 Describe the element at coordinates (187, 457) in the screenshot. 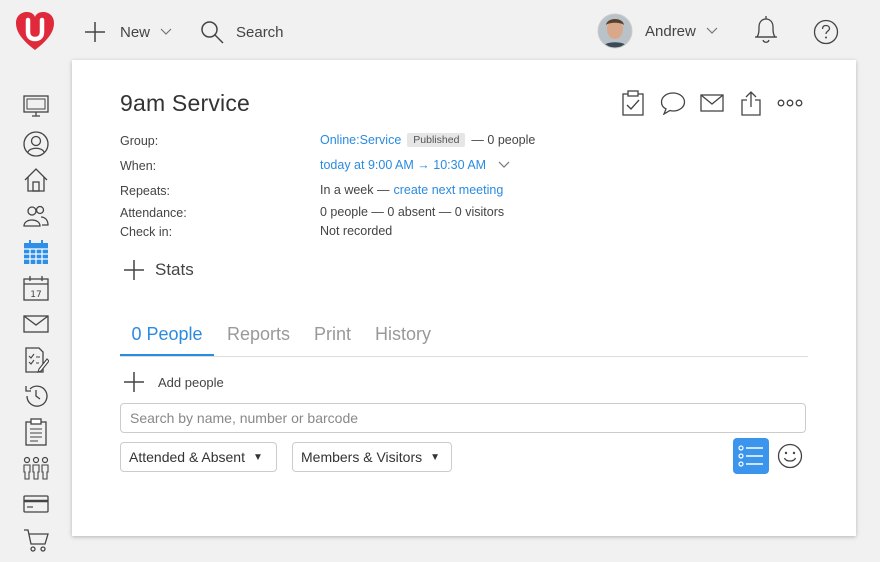

I see `attendance-filter-value: Attended & Absent` at that location.